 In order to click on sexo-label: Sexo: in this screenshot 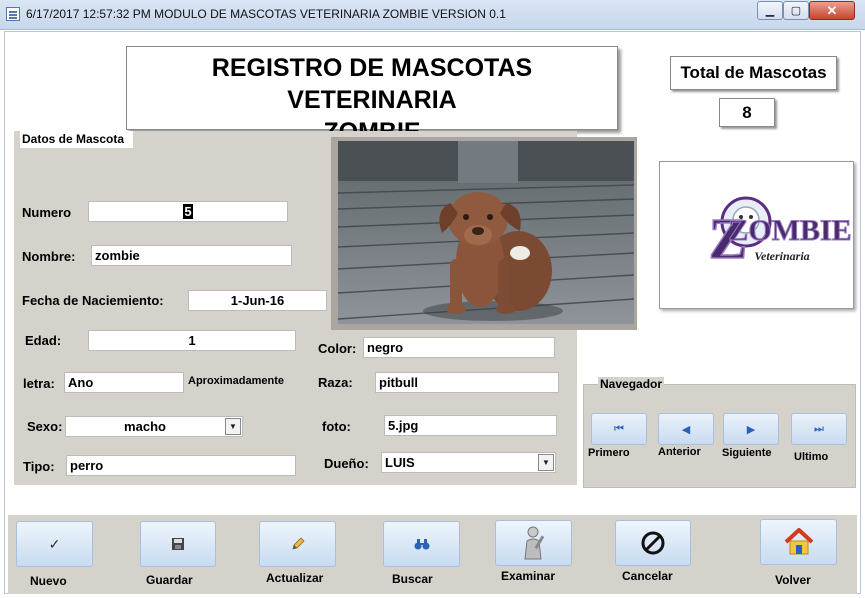, I will do `click(45, 426)`.